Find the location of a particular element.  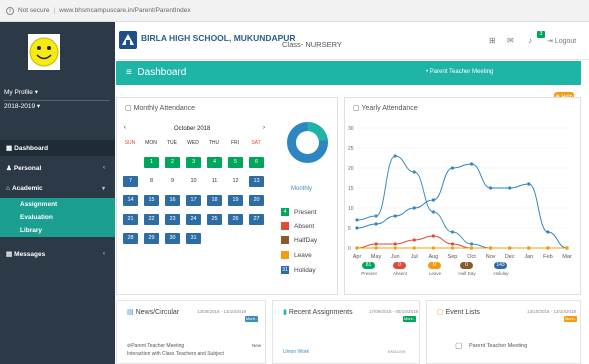

news-icon: ▤ is located at coordinates (130, 312).